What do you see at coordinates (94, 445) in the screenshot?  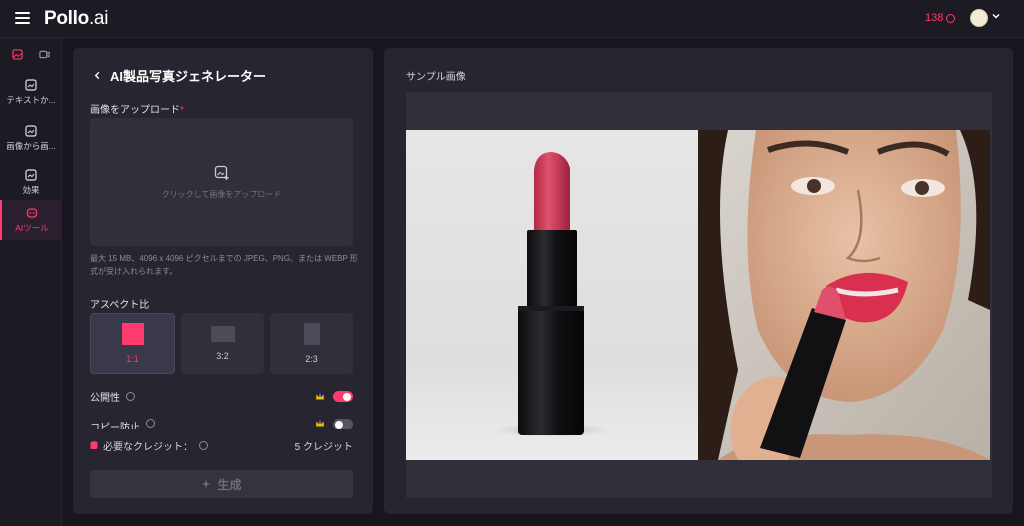 I see `credits-icon` at bounding box center [94, 445].